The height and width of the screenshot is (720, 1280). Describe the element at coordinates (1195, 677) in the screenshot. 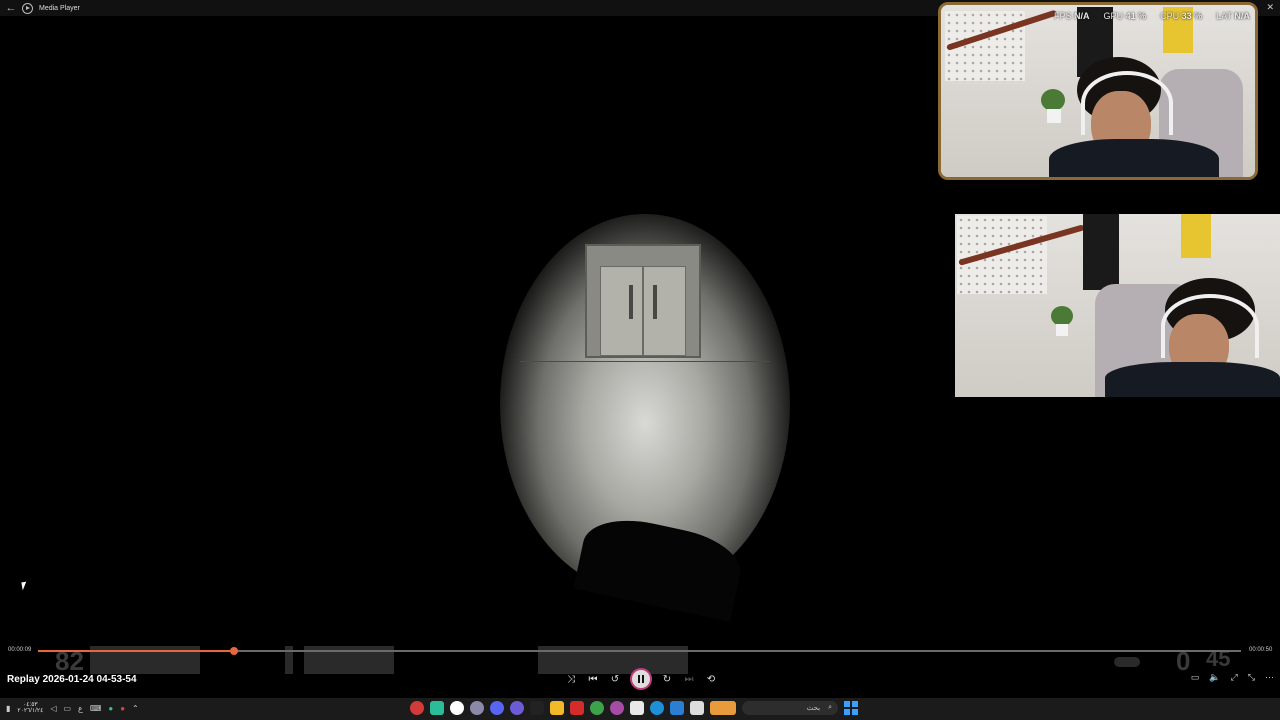

I see `miniplayer-button: ▭` at that location.